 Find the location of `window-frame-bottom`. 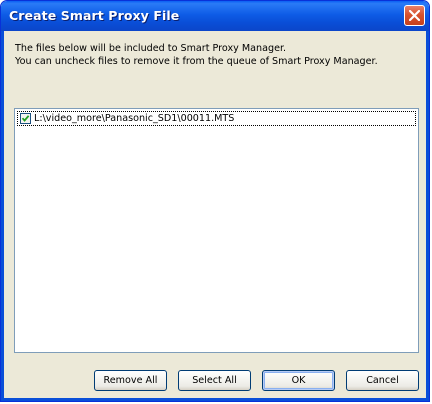

window-frame-bottom is located at coordinates (215, 399).